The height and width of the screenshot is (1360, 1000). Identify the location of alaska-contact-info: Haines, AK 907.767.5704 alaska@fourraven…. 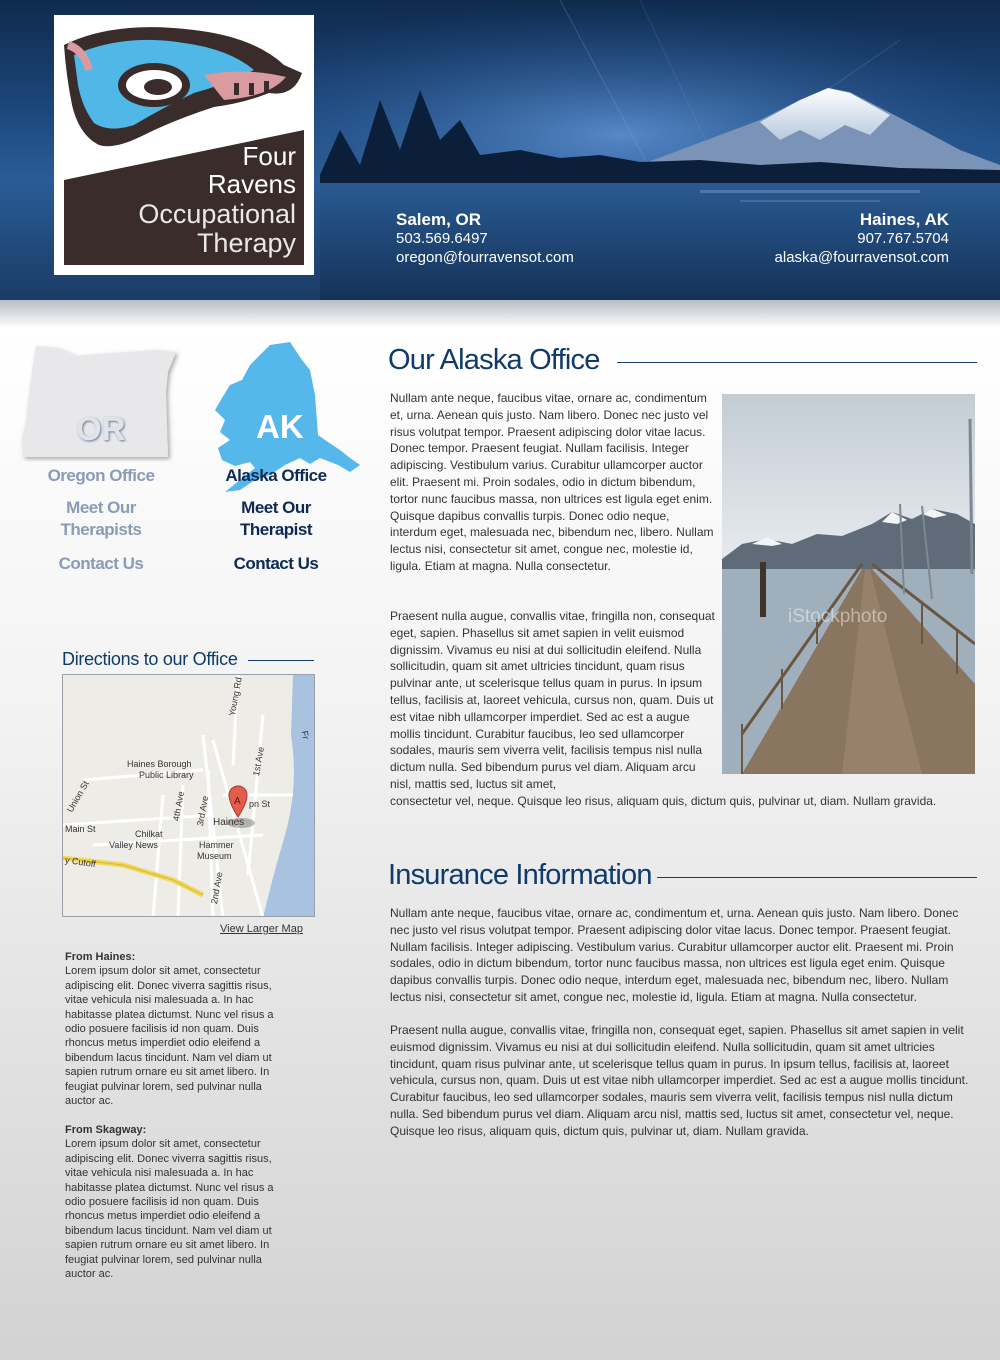
(862, 238).